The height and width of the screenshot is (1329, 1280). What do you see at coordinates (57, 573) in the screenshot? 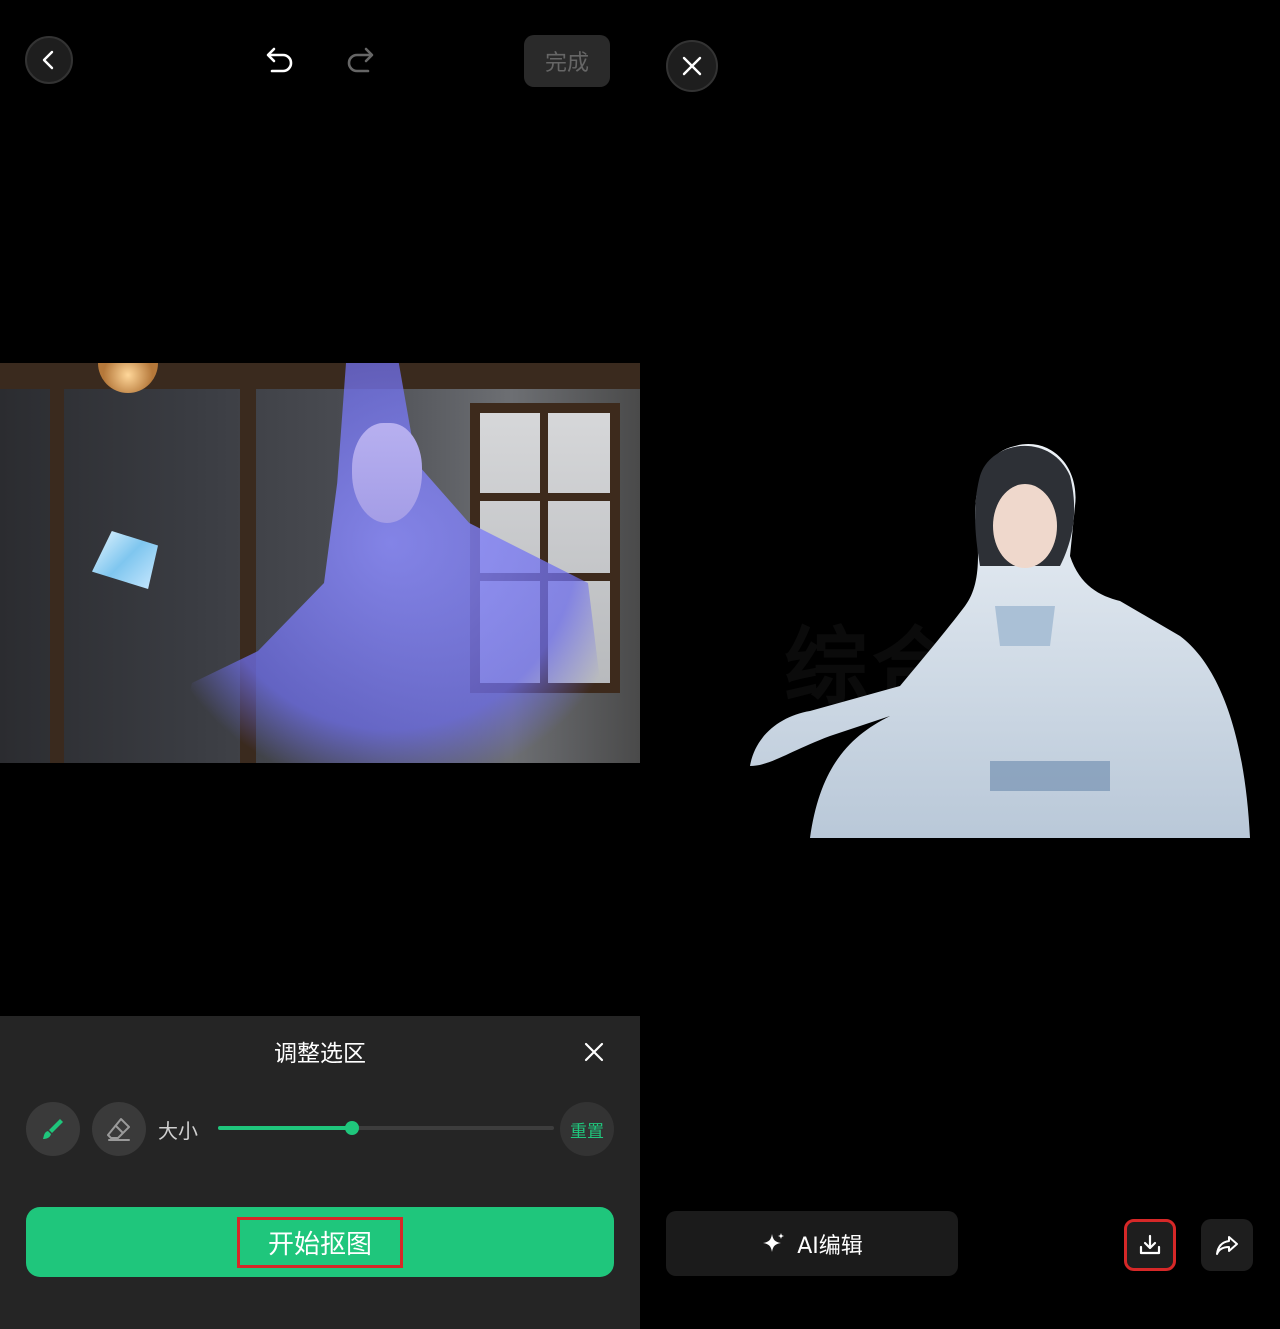
I see `wooden-pillar` at bounding box center [57, 573].